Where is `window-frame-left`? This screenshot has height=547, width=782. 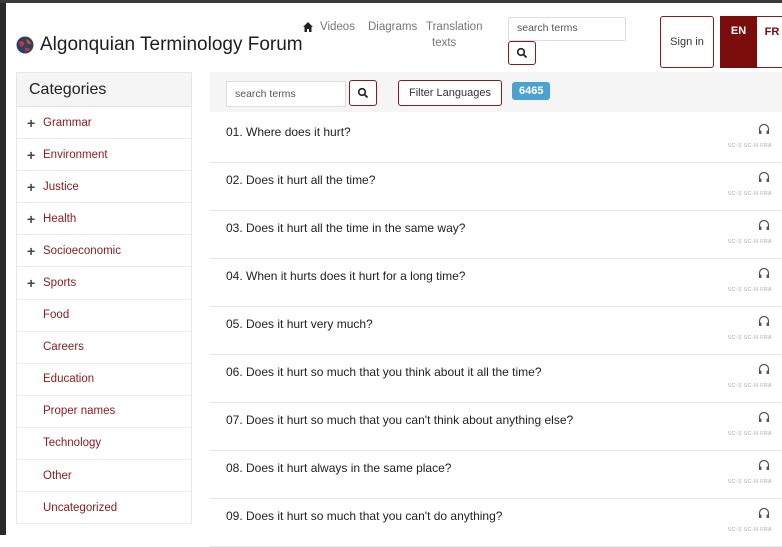 window-frame-left is located at coordinates (3, 267).